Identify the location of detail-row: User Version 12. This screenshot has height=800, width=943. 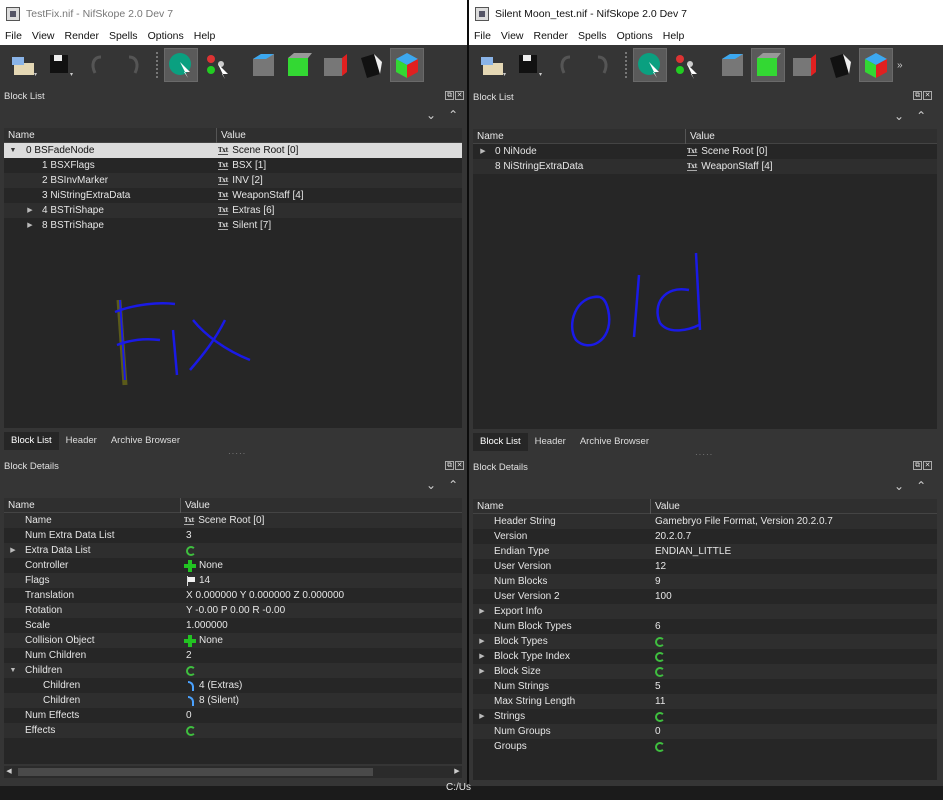
(705, 566).